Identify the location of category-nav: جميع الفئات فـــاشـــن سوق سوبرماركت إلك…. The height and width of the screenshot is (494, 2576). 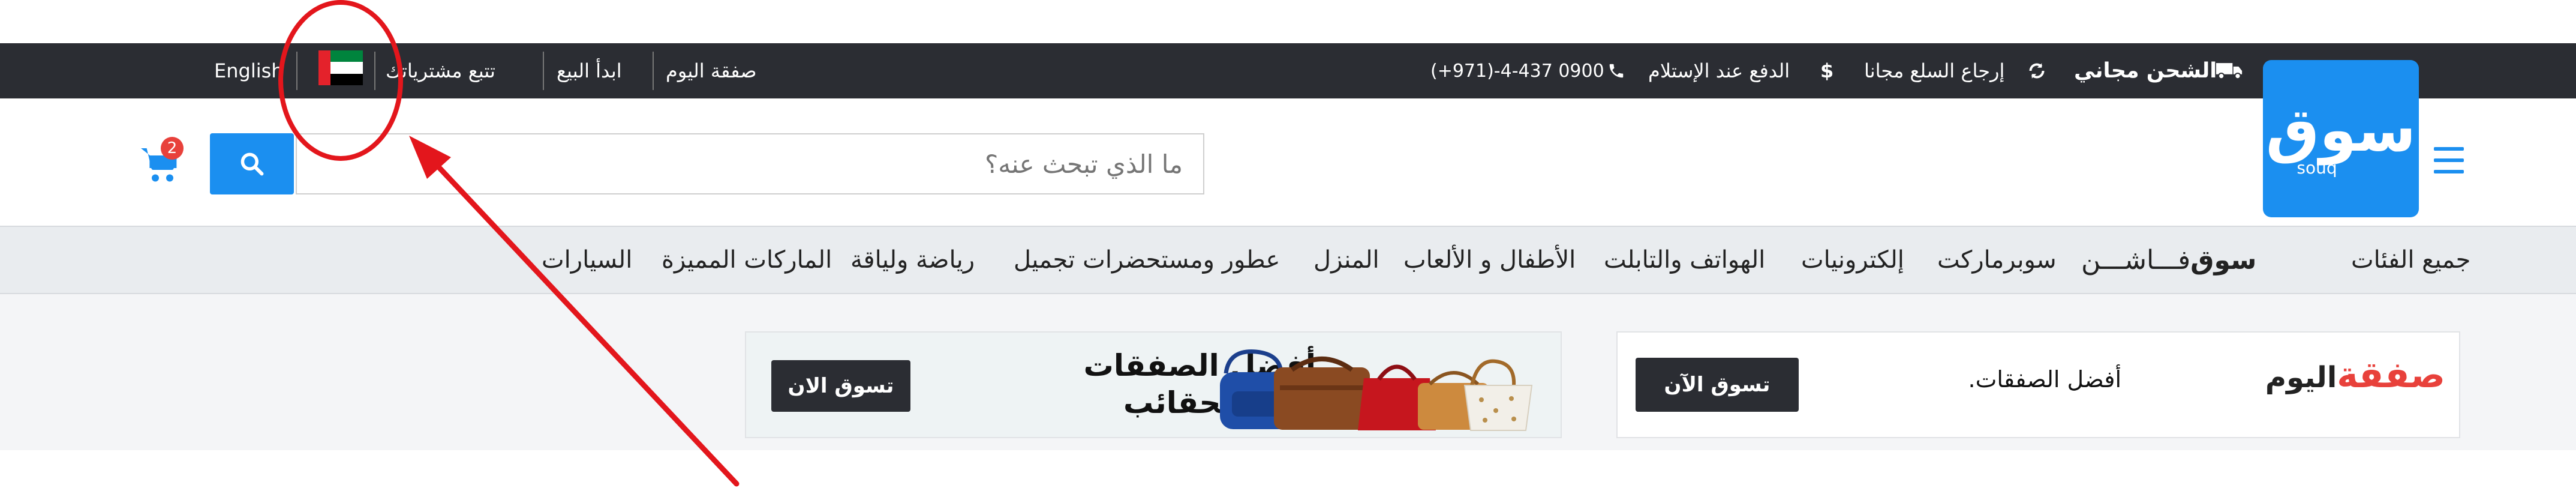
(1288, 260).